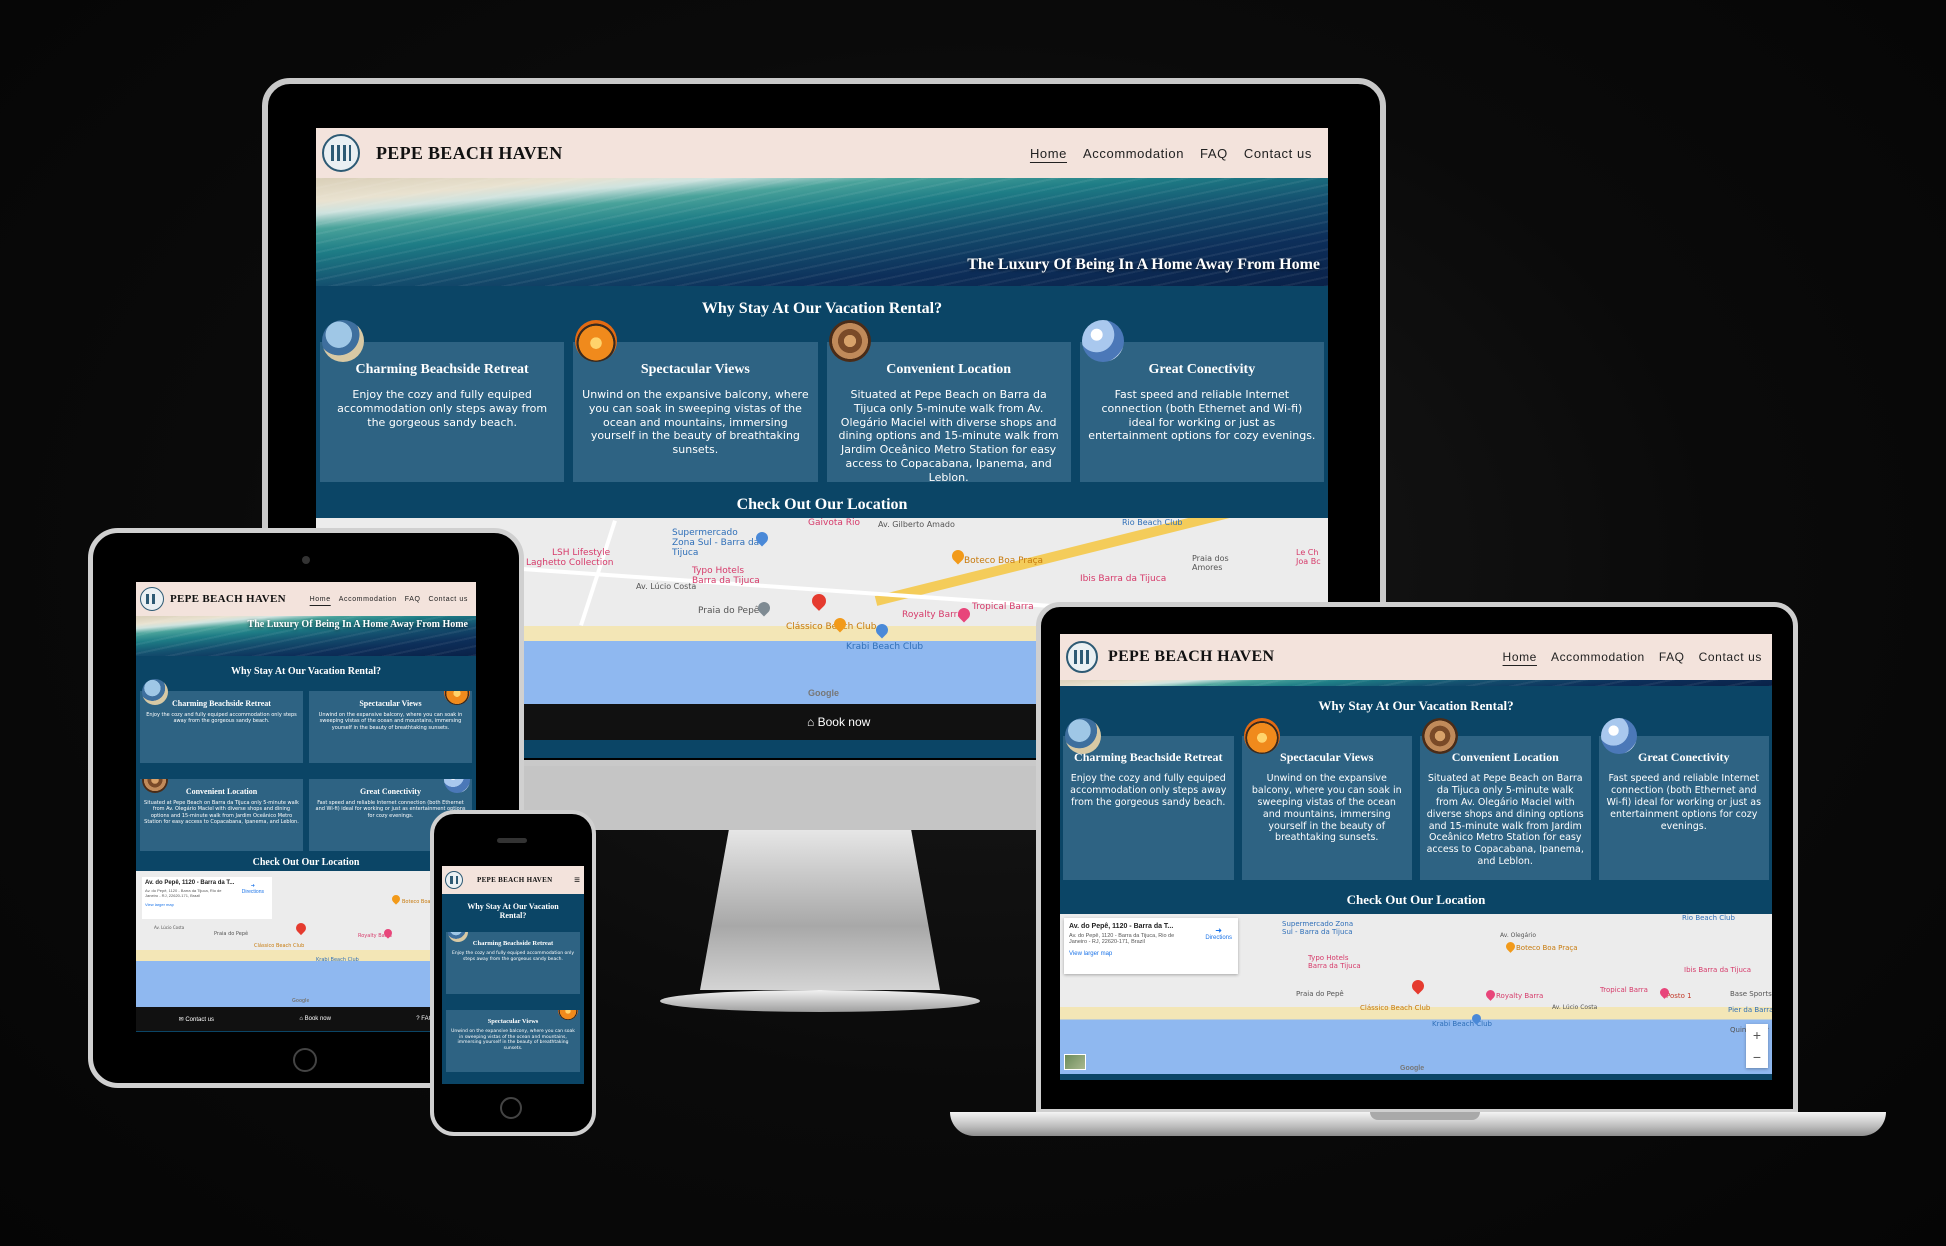  Describe the element at coordinates (1099, 562) in the screenshot. I see `map-road` at that location.